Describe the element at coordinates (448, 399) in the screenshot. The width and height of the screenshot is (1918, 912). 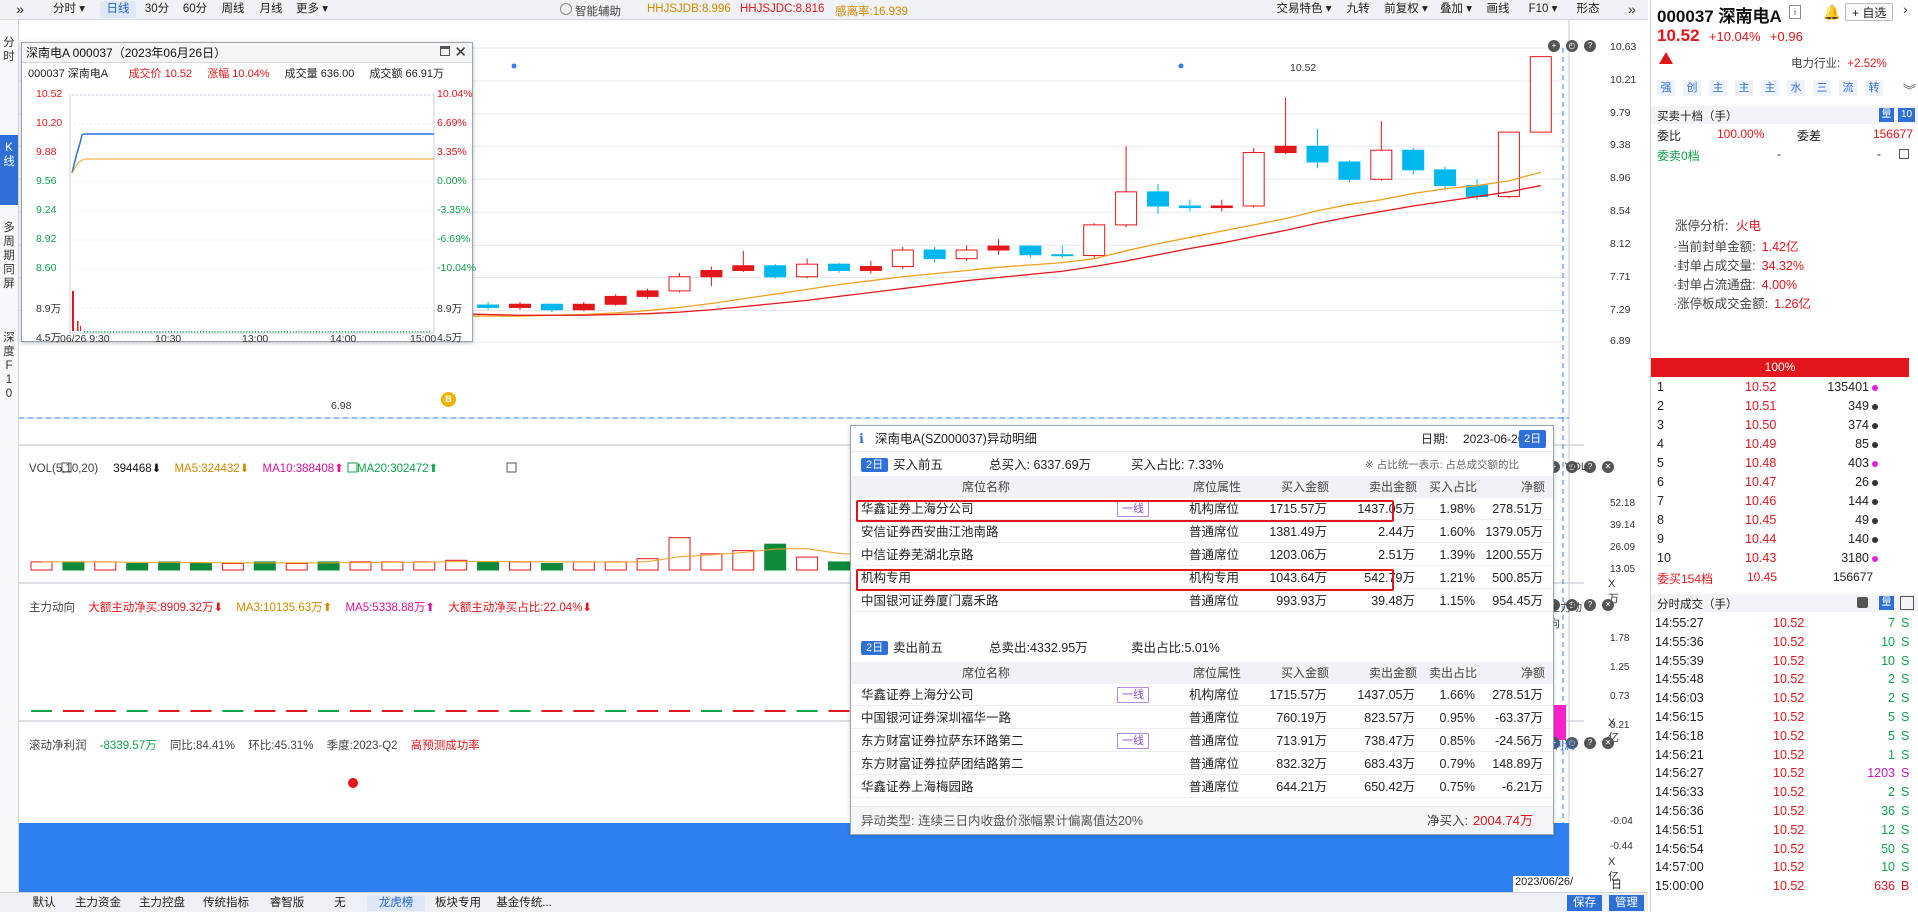
I see `buy-signal-marker: B` at that location.